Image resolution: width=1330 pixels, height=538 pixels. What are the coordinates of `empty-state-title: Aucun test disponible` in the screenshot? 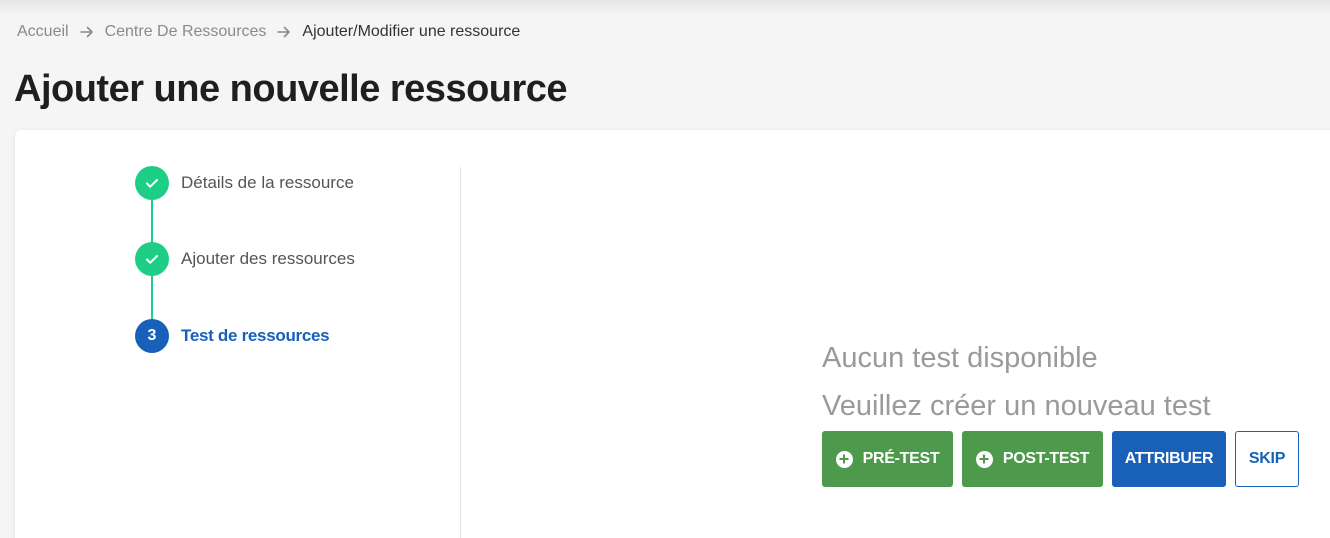 It's located at (960, 358).